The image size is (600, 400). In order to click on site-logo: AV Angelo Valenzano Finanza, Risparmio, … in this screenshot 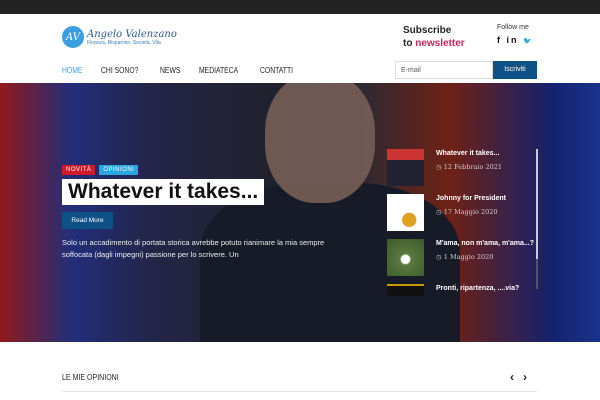, I will do `click(119, 37)`.